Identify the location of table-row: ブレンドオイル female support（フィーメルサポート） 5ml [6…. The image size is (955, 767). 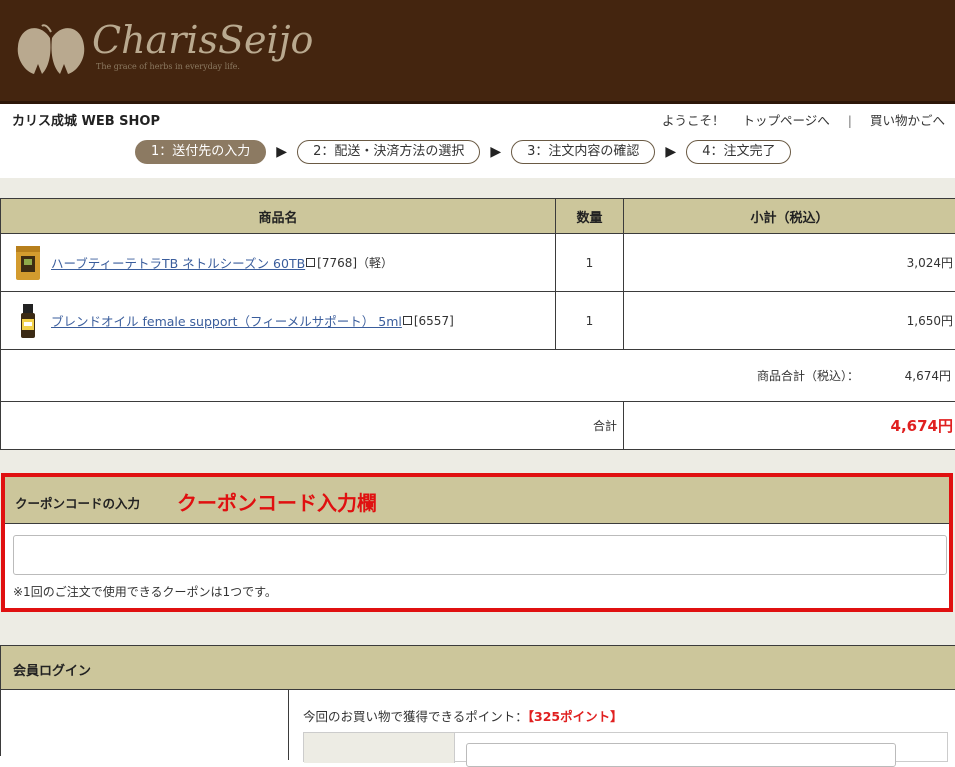
(478, 321).